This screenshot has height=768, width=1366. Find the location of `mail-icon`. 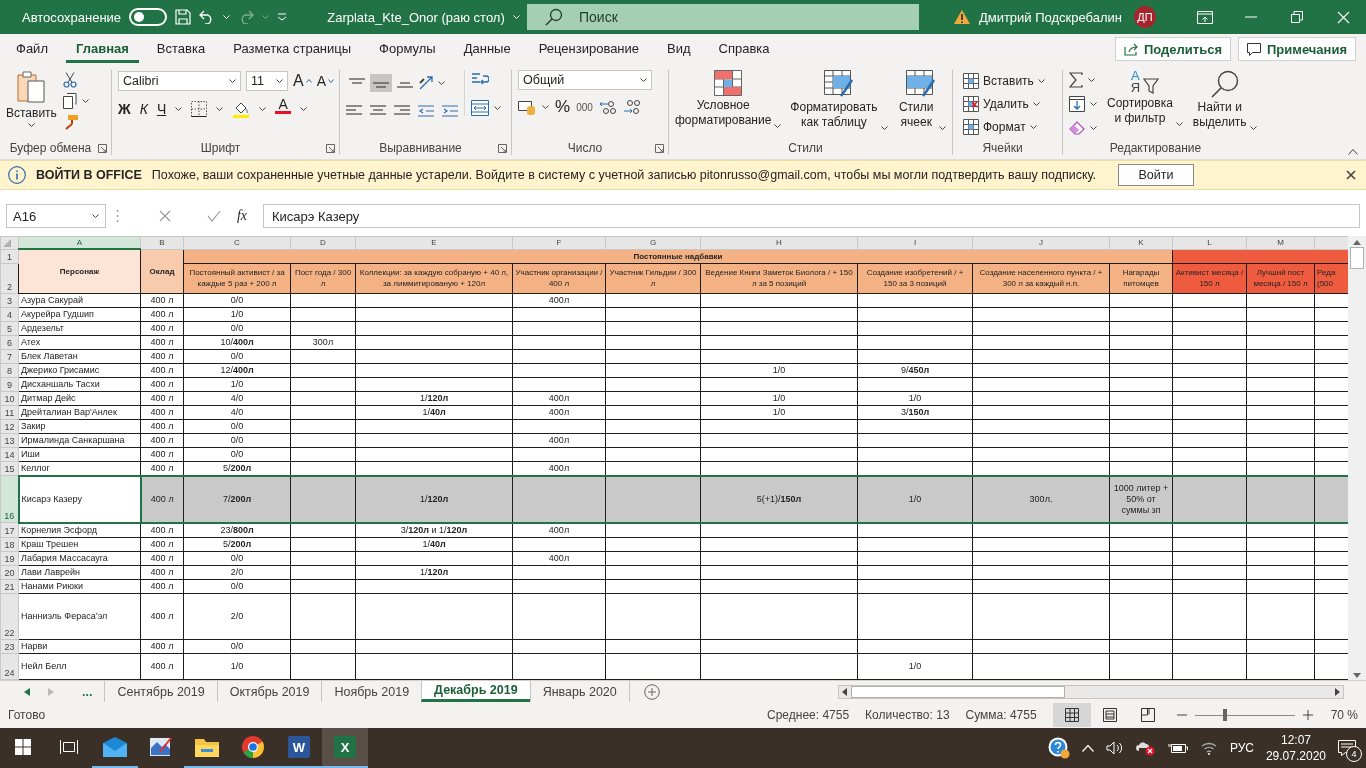

mail-icon is located at coordinates (115, 747).